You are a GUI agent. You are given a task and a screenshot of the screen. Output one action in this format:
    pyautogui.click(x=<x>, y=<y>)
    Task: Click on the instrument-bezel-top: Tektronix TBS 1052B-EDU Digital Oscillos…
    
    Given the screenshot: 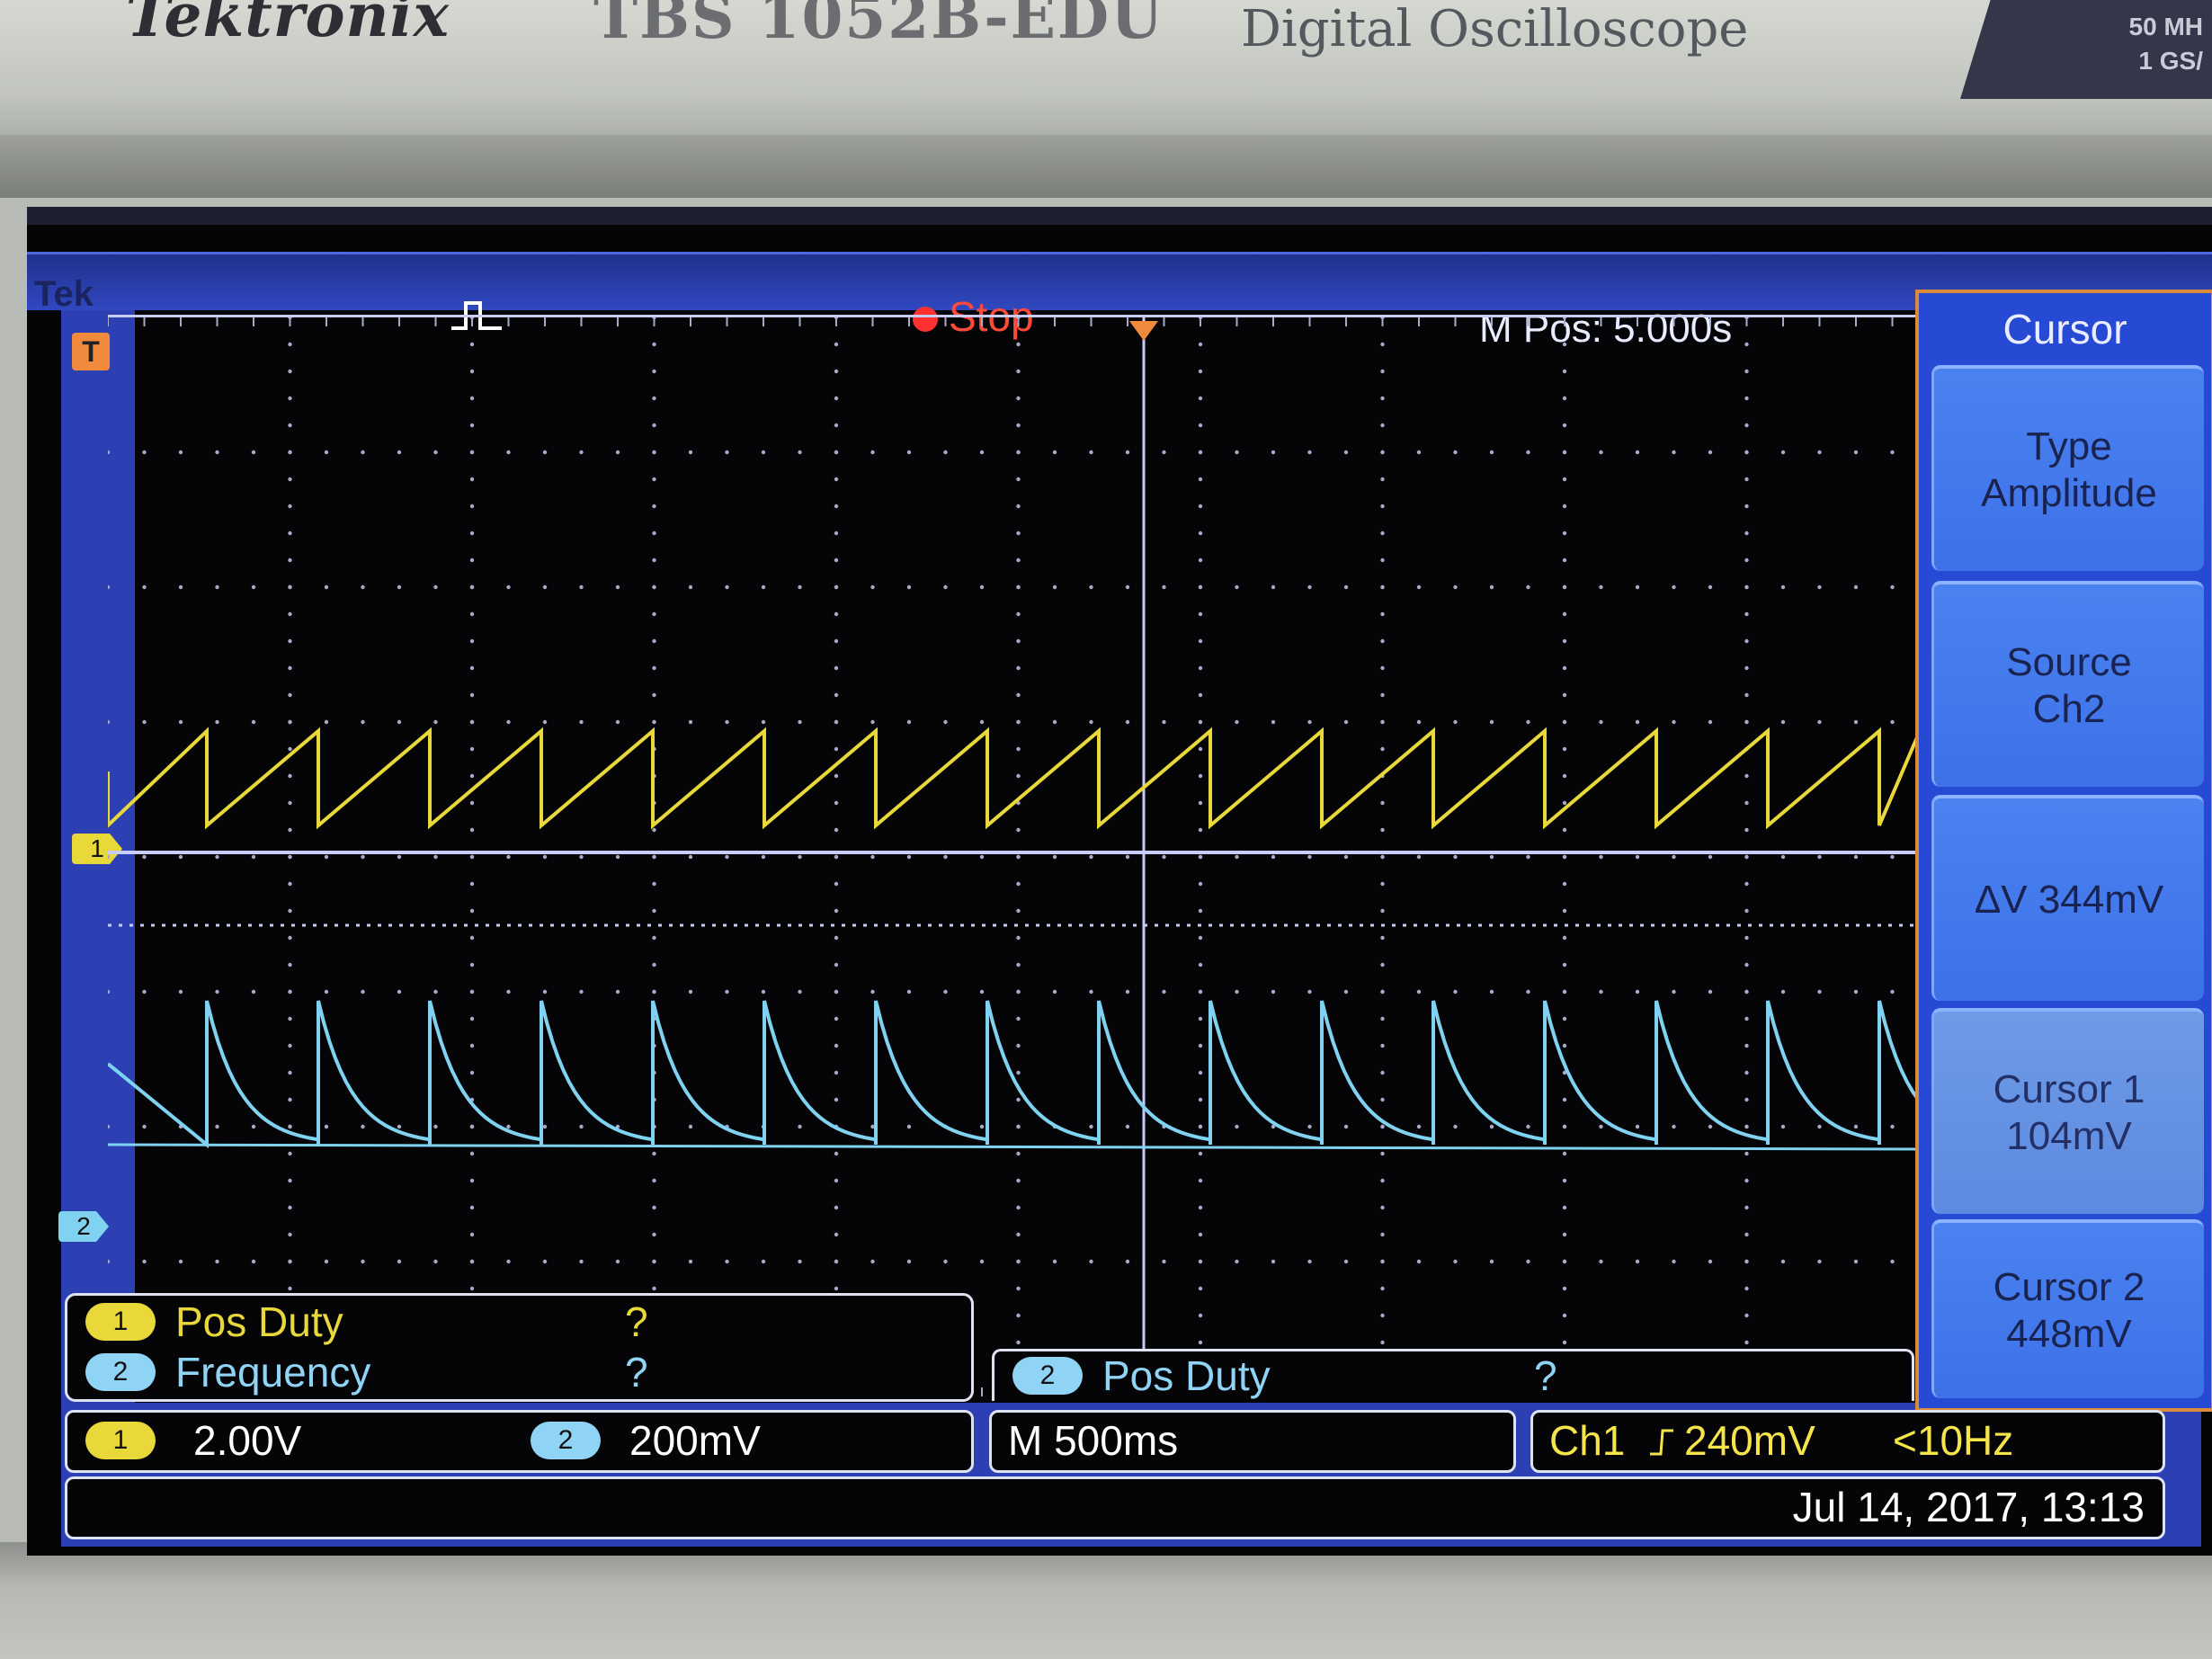 What is the action you would take?
    pyautogui.click(x=1106, y=67)
    